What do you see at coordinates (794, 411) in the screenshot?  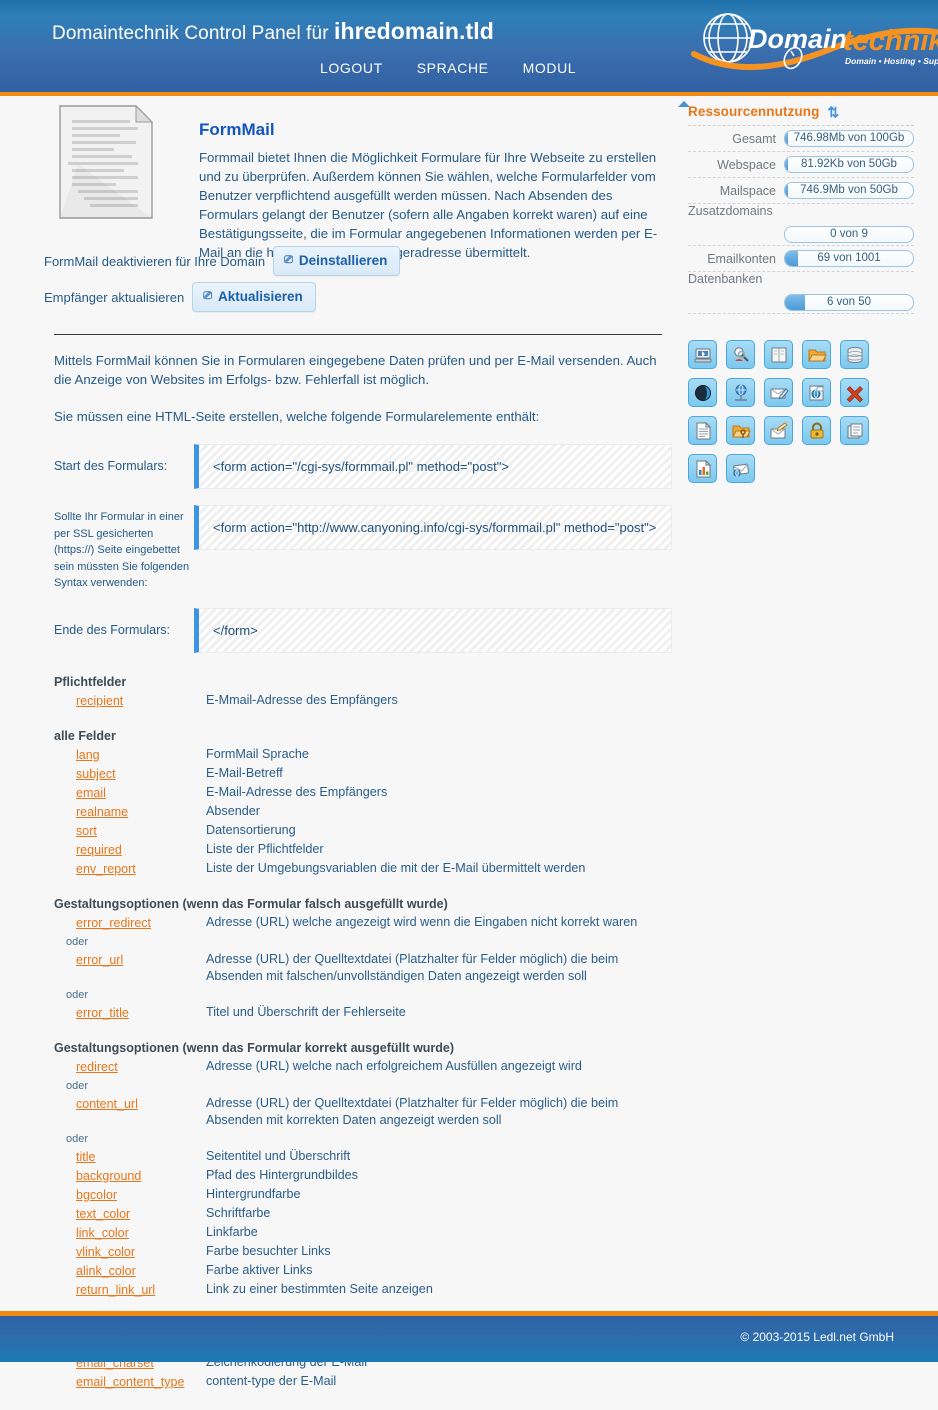 I see `module-icon-grid` at bounding box center [794, 411].